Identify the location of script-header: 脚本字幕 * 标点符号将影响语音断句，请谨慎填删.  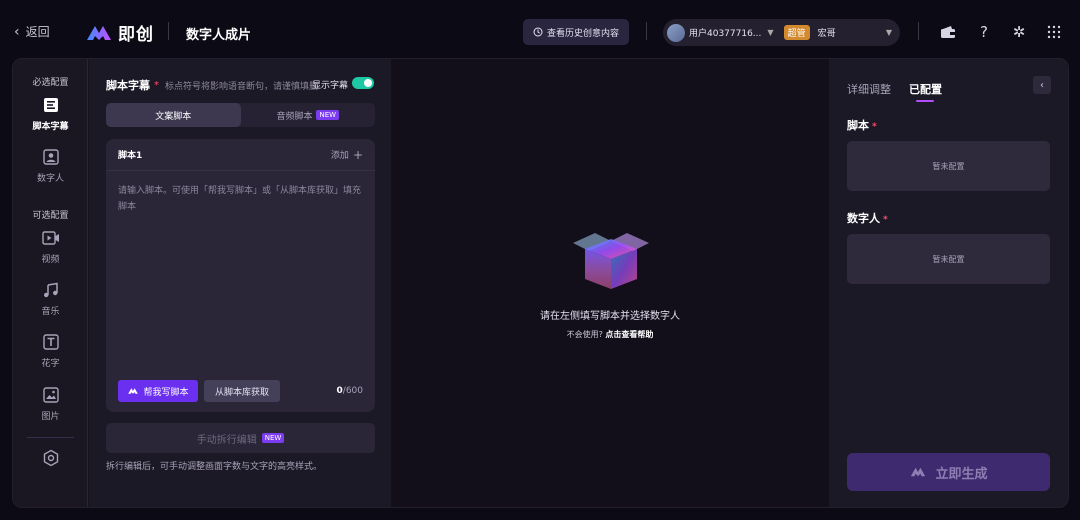
(212, 85).